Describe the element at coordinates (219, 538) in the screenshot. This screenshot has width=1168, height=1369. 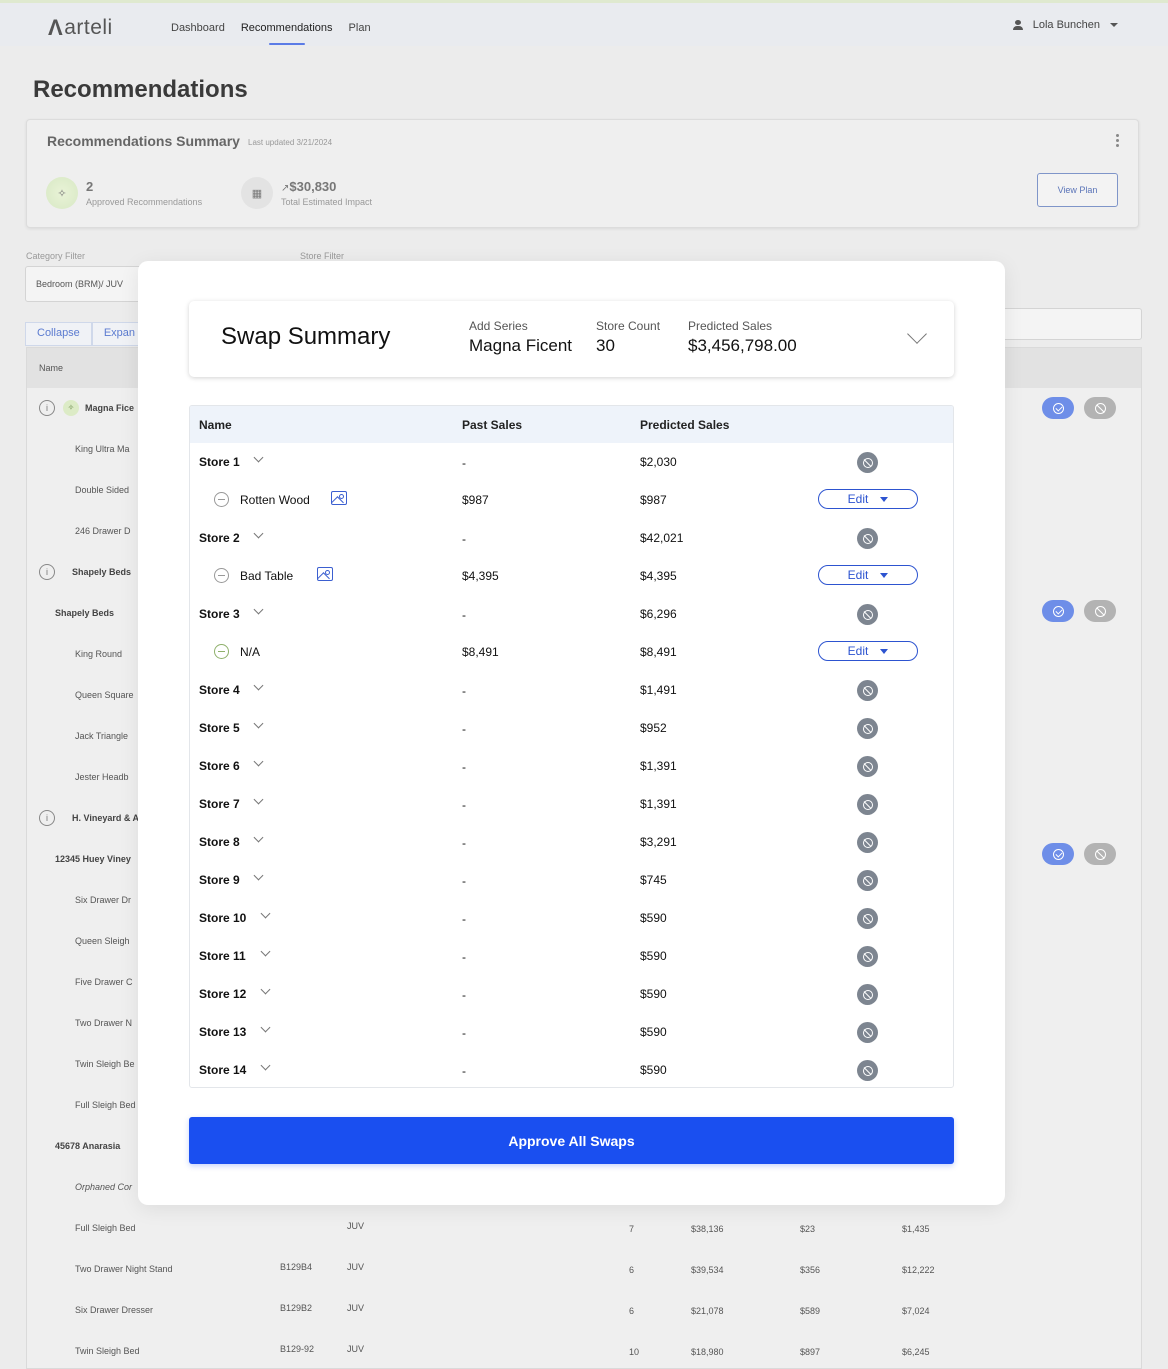
I see `store-name: Store 2` at that location.